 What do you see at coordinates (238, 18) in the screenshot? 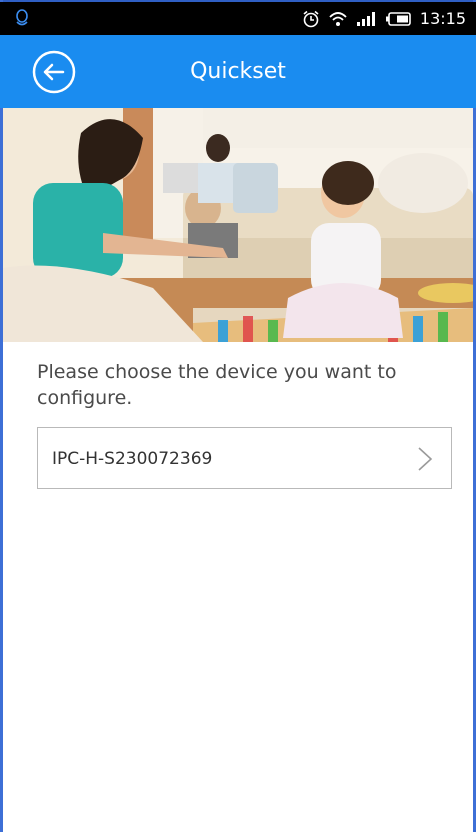
I see `status-bar: 13:15` at bounding box center [238, 18].